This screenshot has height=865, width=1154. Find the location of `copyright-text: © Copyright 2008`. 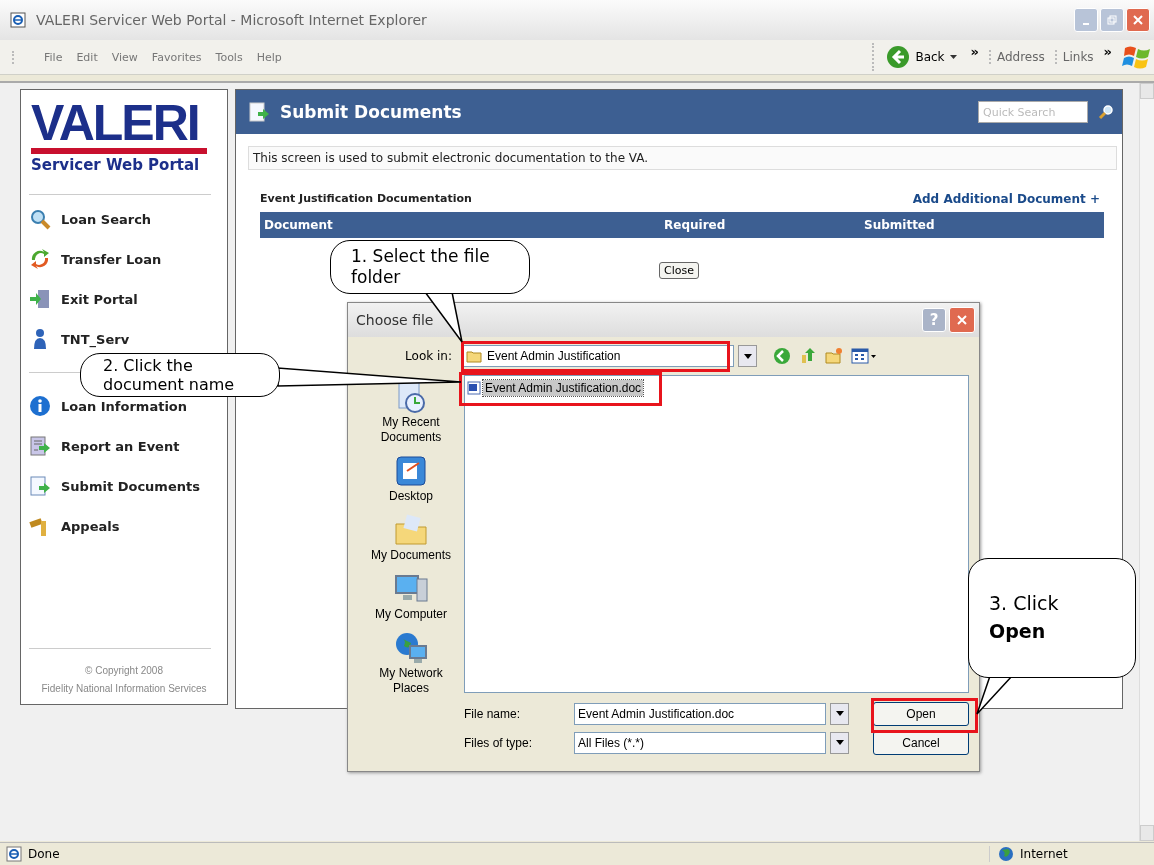

copyright-text: © Copyright 2008 is located at coordinates (124, 671).